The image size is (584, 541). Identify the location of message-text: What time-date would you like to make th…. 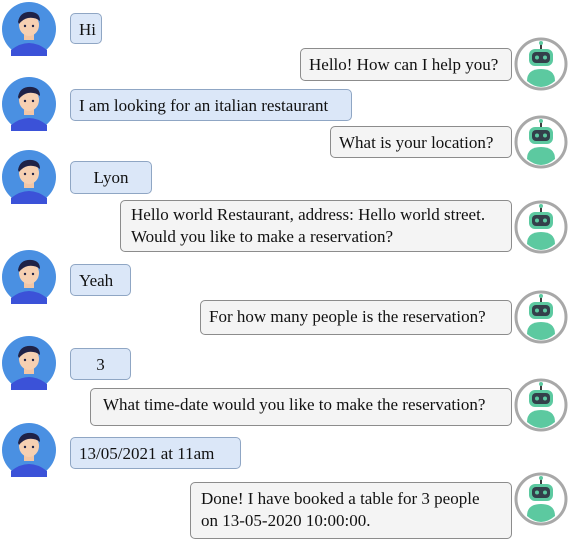
(294, 404).